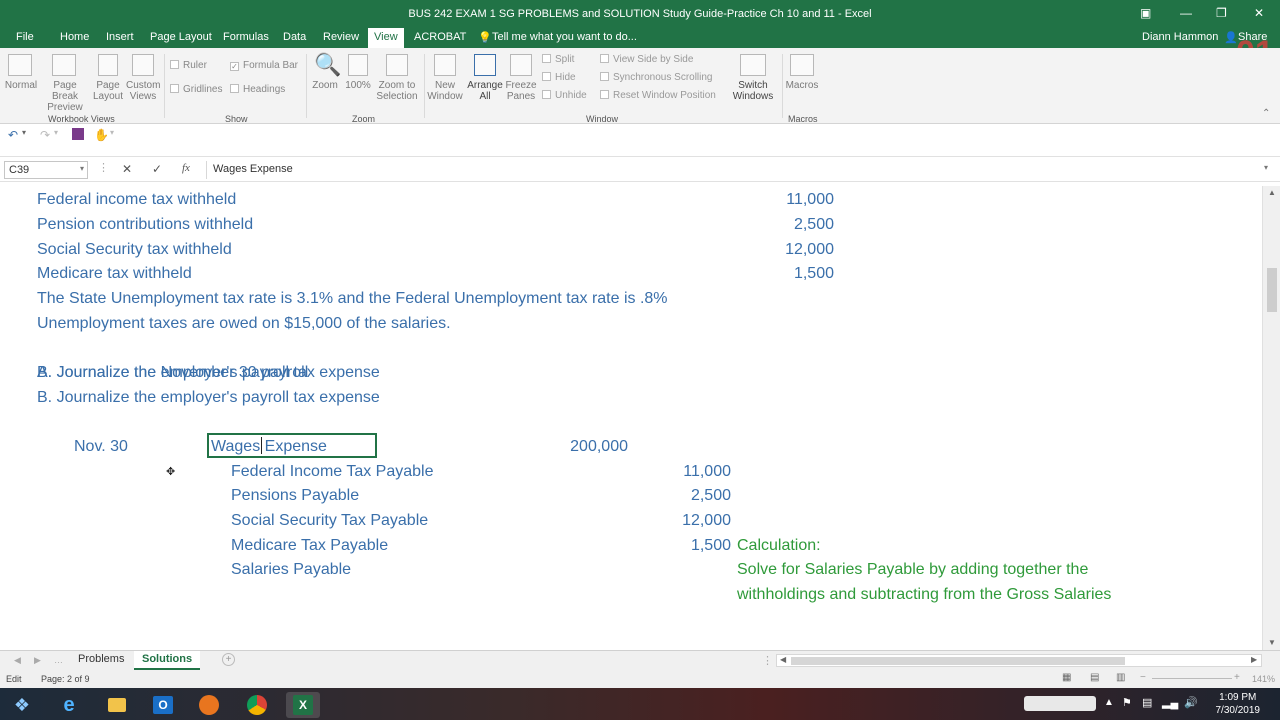 This screenshot has height=720, width=1280. I want to click on view-side-by-side-button: View Side by Side, so click(646, 59).